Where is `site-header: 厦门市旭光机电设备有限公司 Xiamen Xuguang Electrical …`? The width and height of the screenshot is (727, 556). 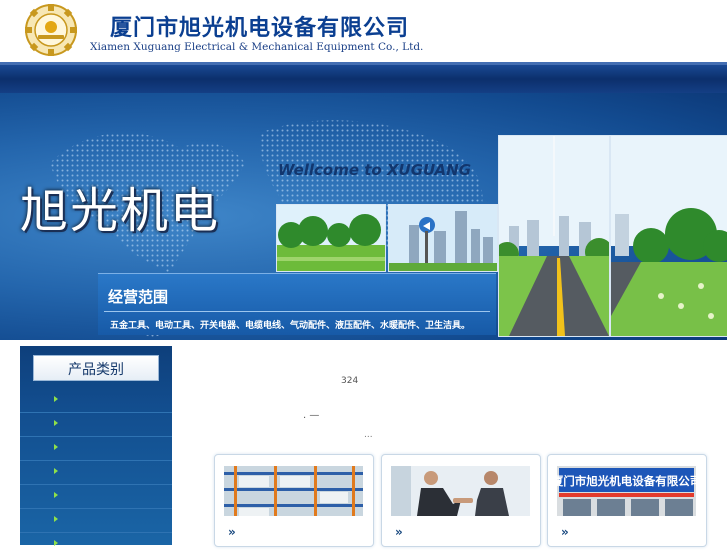
site-header: 厦门市旭光机电设备有限公司 Xiamen Xuguang Electrical … is located at coordinates (363, 31).